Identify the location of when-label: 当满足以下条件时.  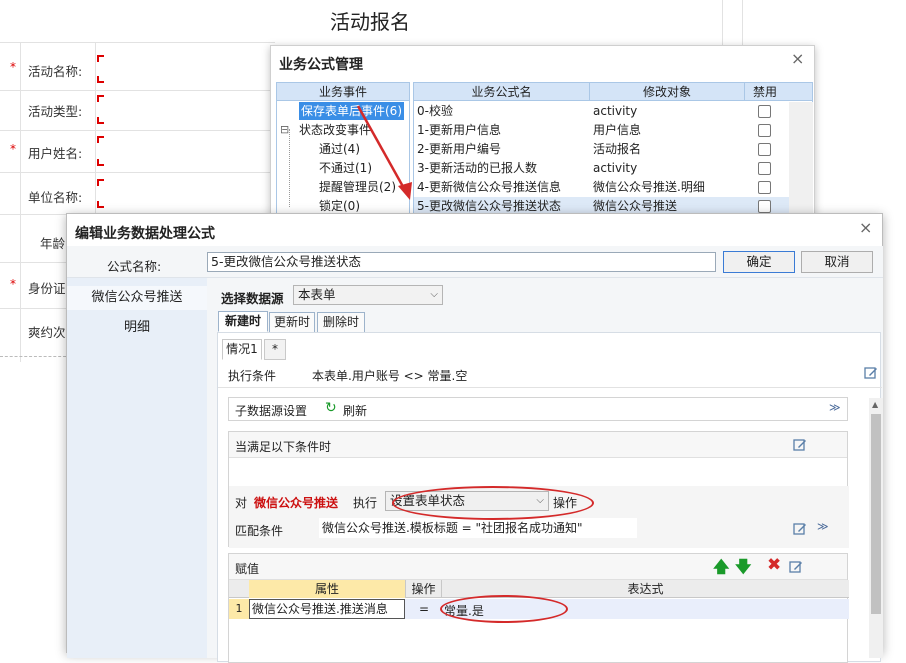
(283, 447).